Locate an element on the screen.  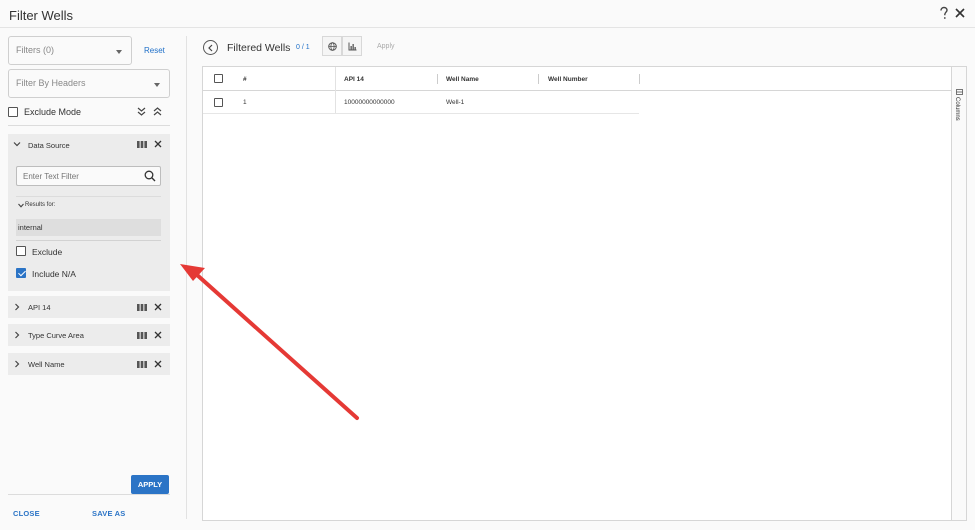
data-source-label: Data Source is located at coordinates (49, 145).